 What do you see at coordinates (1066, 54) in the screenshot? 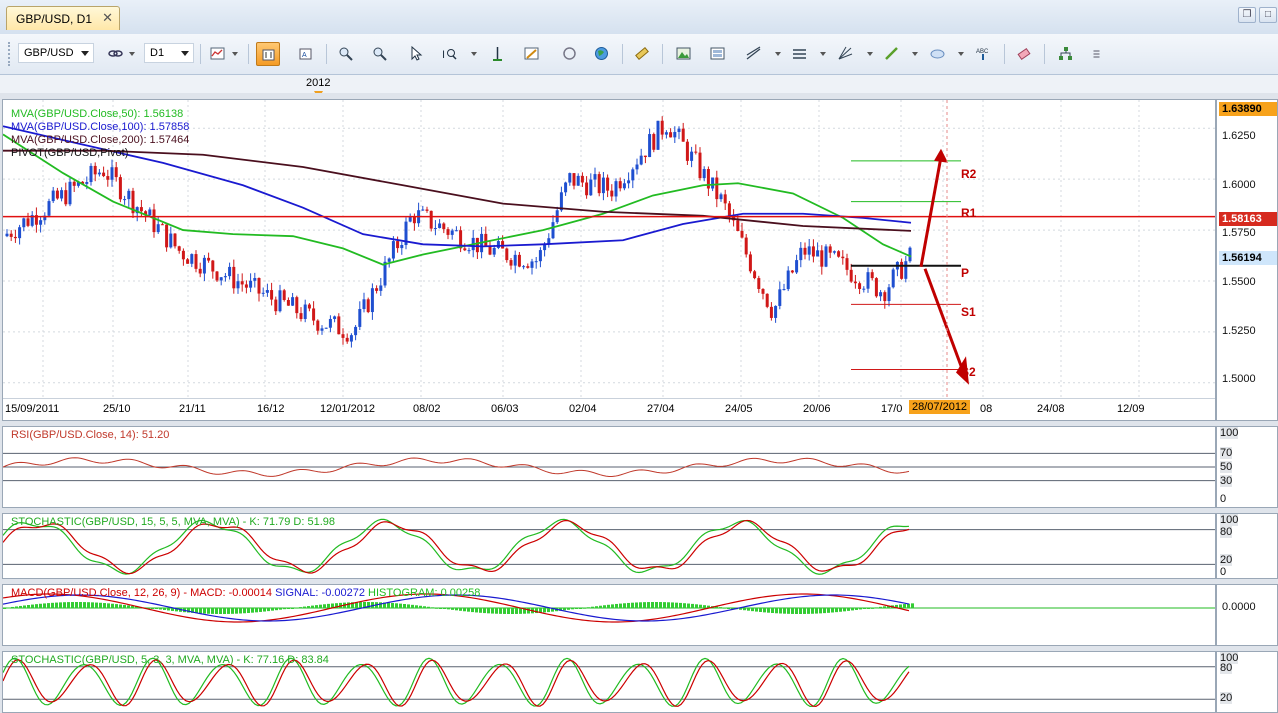
I see `object-tree-icon` at bounding box center [1066, 54].